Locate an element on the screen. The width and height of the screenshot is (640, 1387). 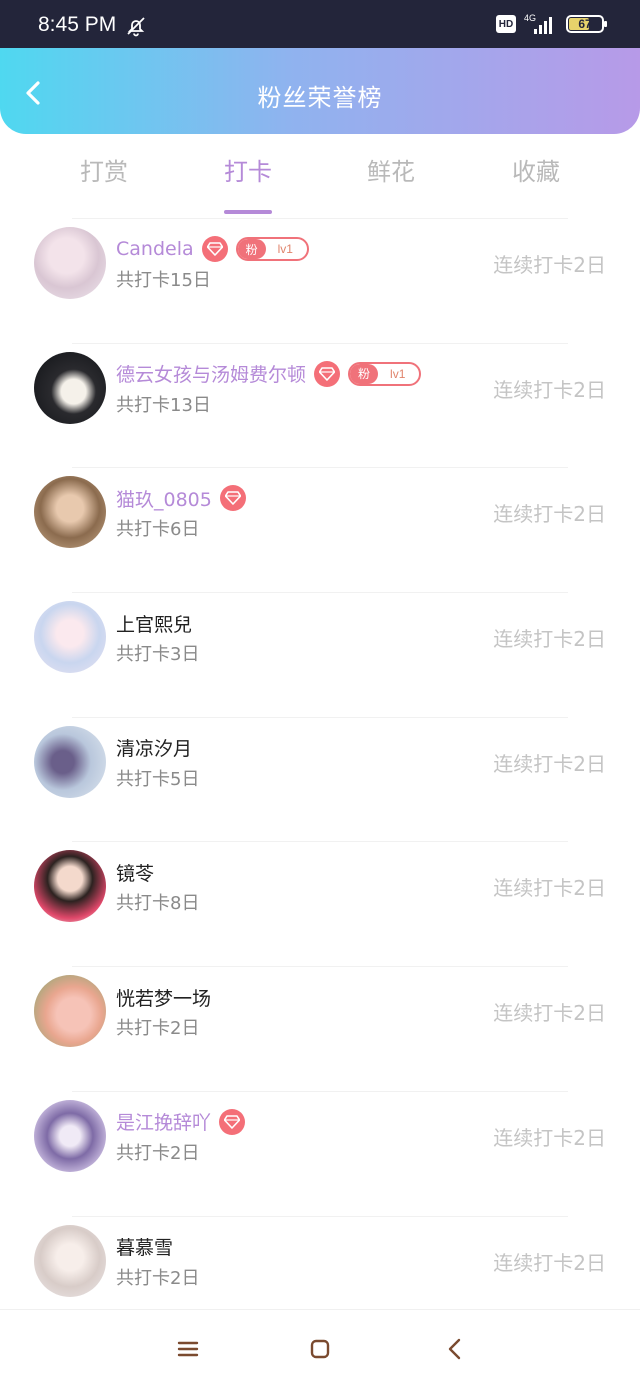
tab-label: 打卡 is located at coordinates (248, 172).